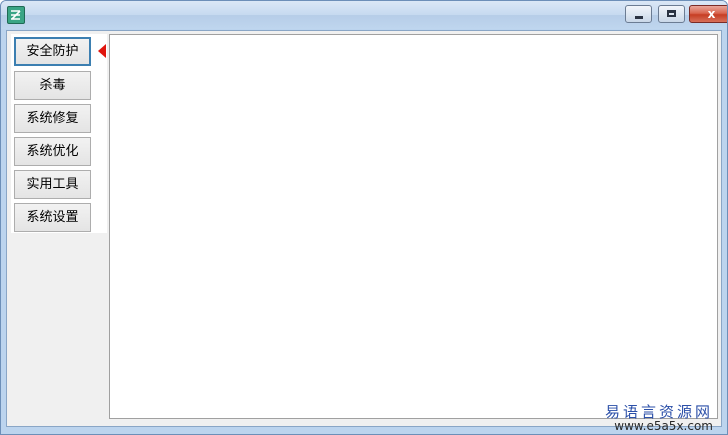 The width and height of the screenshot is (728, 435). I want to click on maximize-icon, so click(671, 13).